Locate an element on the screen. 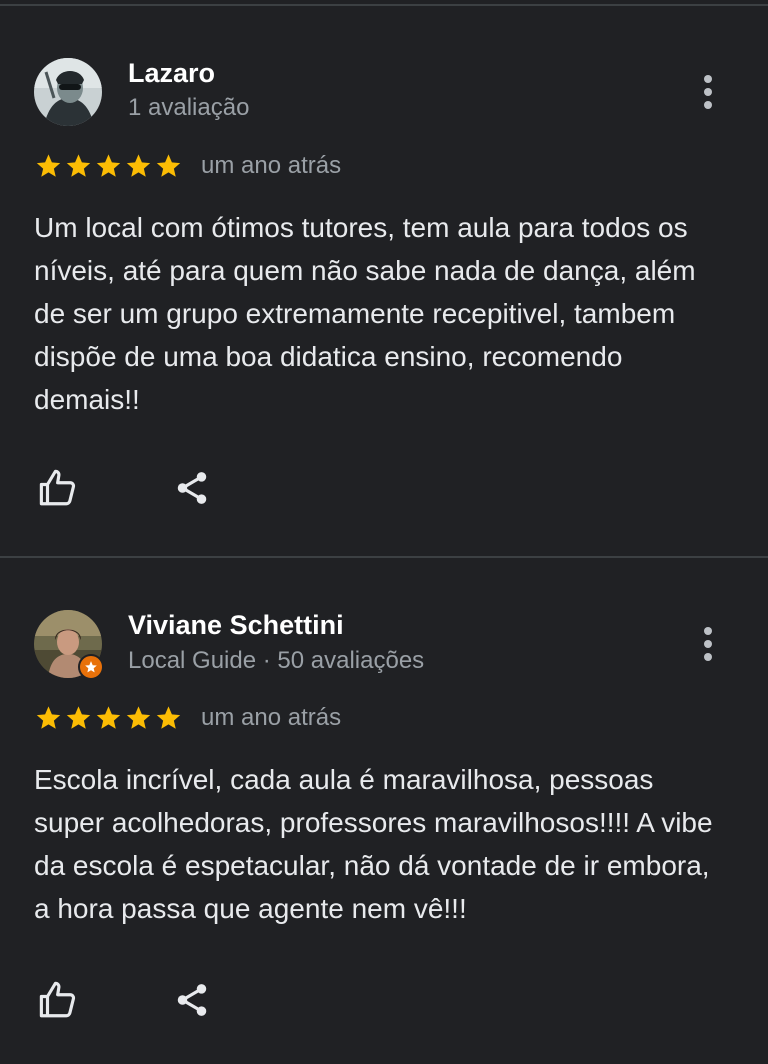  local-guide-badge is located at coordinates (91, 667).